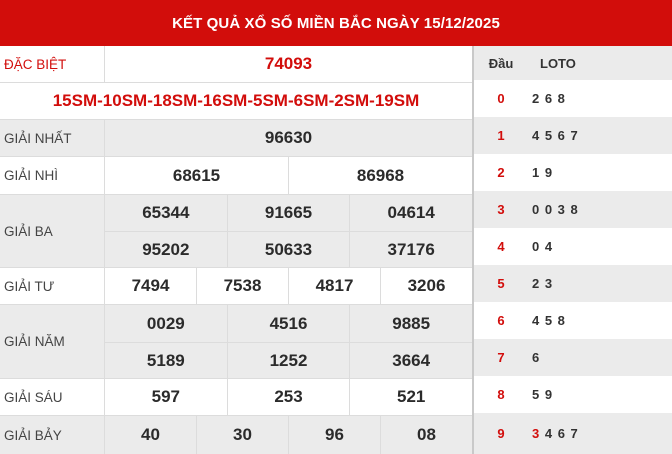 The image size is (672, 454). What do you see at coordinates (52, 64) in the screenshot?
I see `special-prize-label: ĐẶC BIỆT` at bounding box center [52, 64].